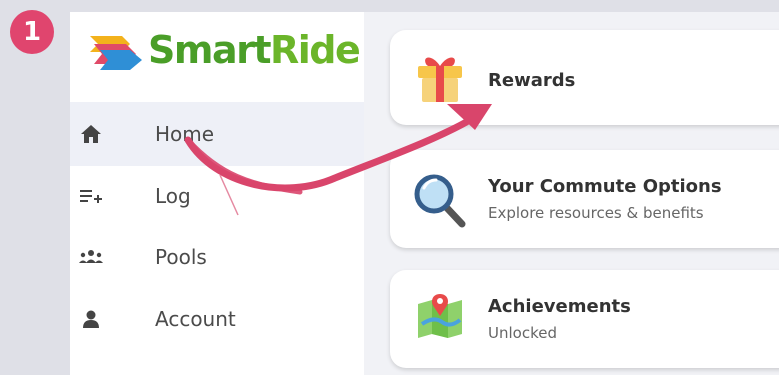 Image resolution: width=779 pixels, height=375 pixels. What do you see at coordinates (91, 196) in the screenshot?
I see `log-add-icon` at bounding box center [91, 196].